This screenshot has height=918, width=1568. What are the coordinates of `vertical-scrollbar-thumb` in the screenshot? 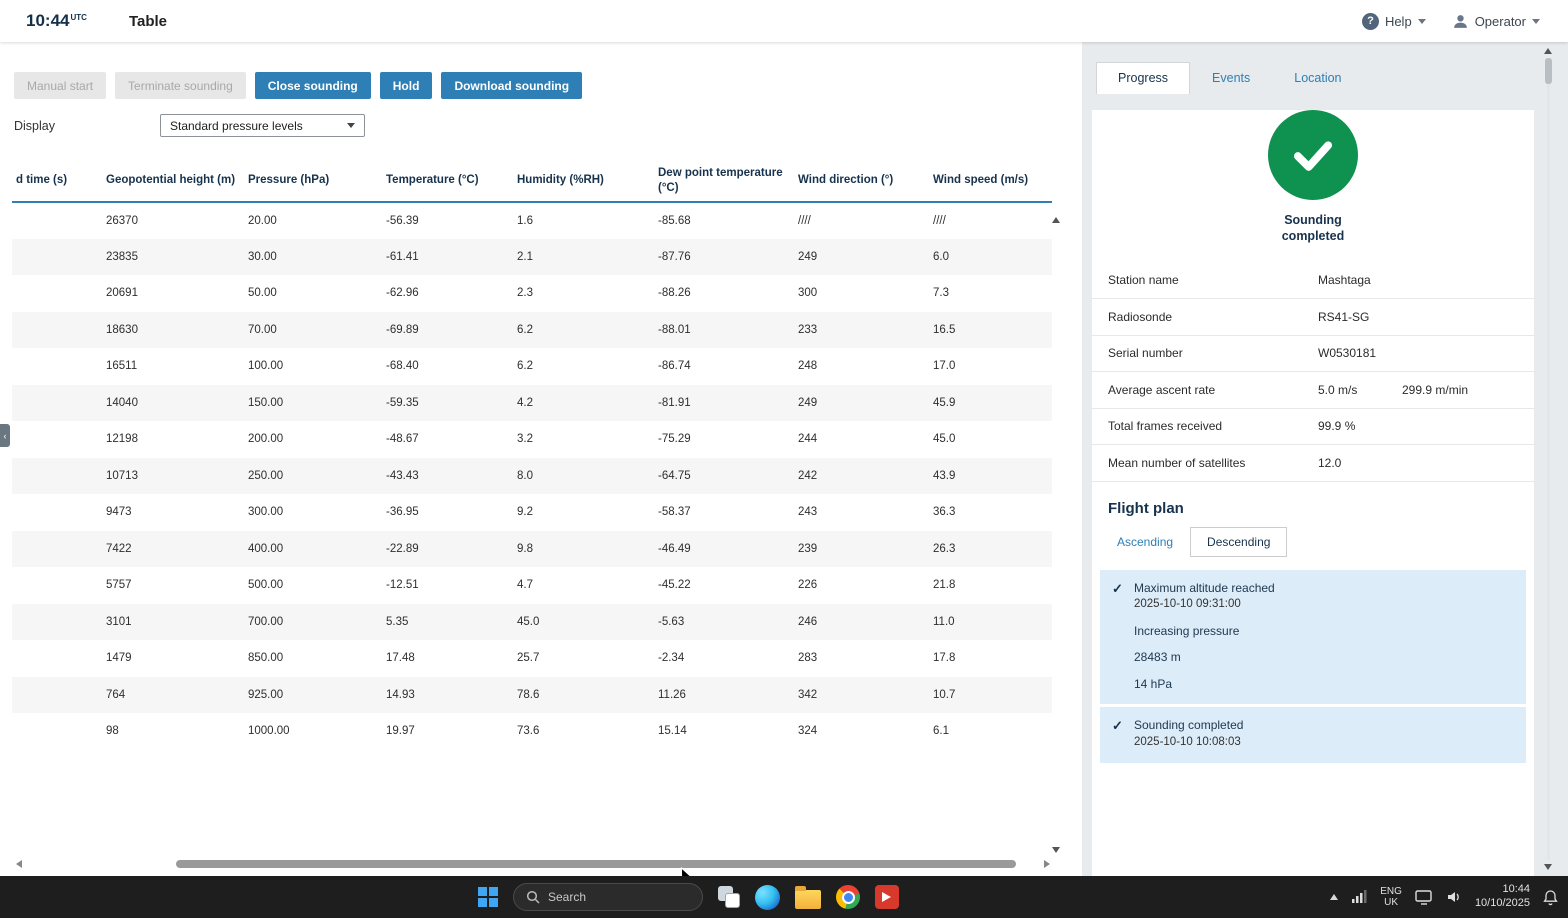 It's located at (1548, 71).